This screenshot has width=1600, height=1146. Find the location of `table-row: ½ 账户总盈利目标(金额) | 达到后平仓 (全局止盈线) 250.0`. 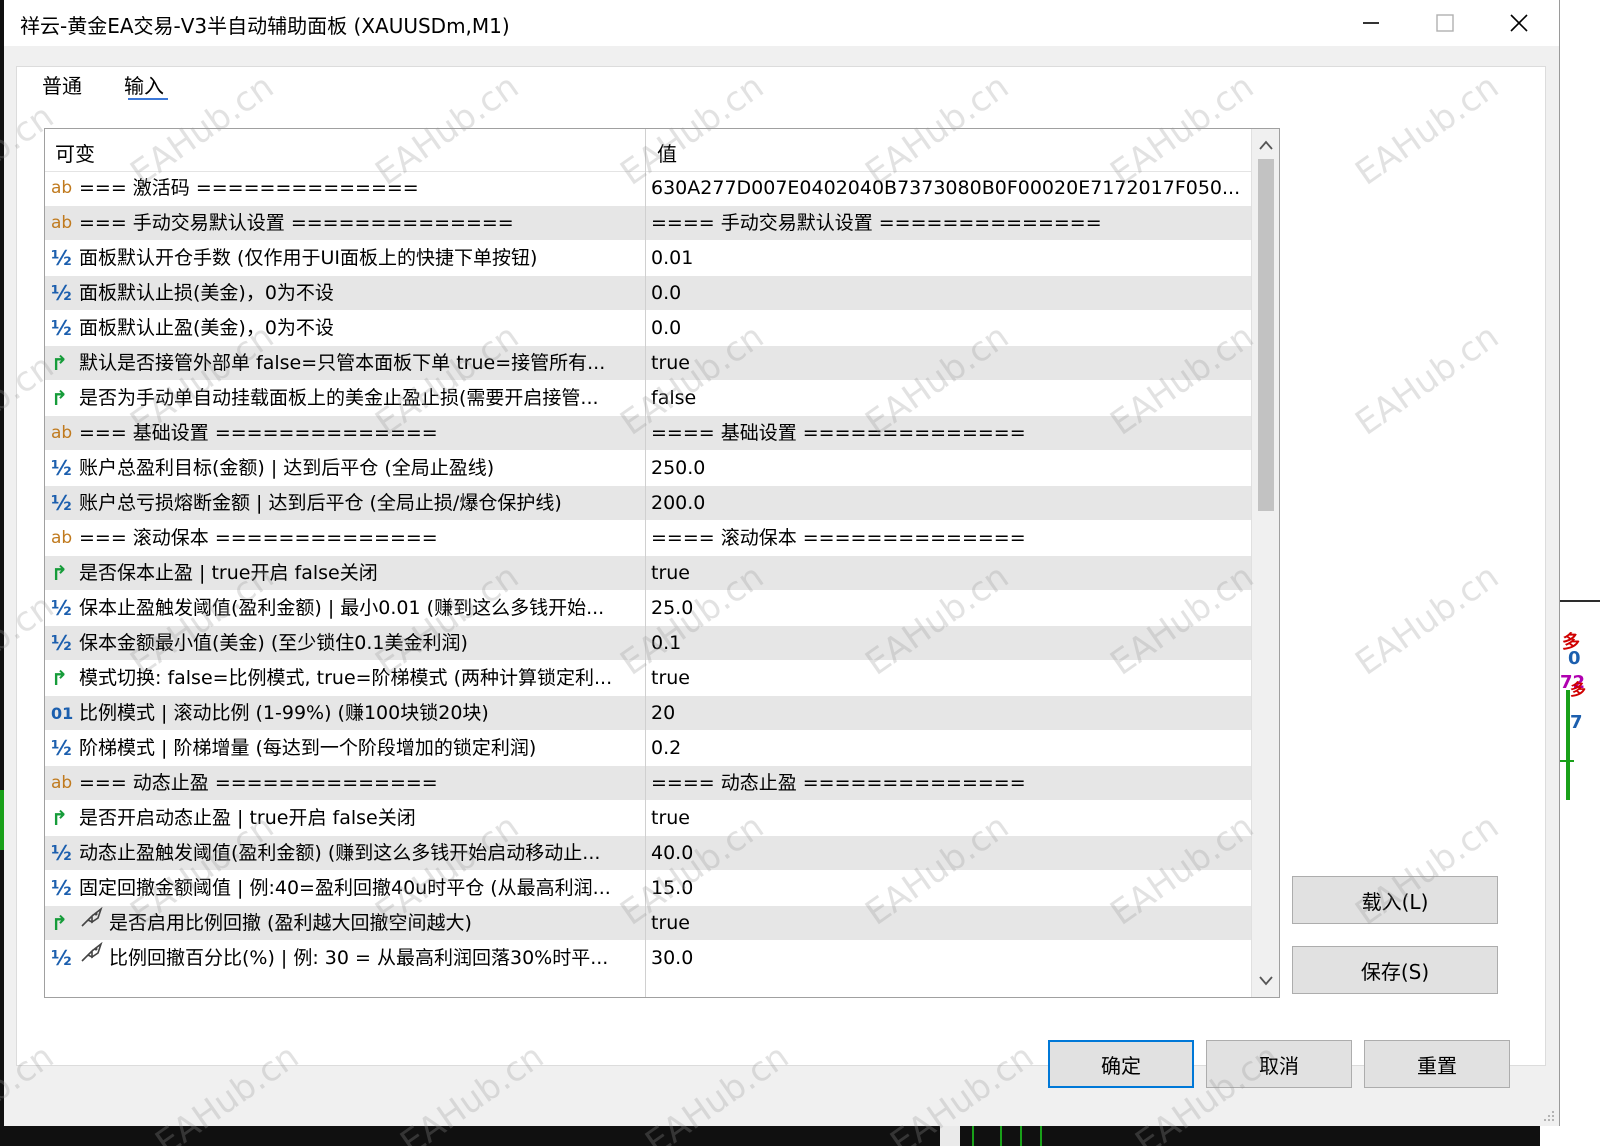

table-row: ½ 账户总盈利目标(金额) | 达到后平仓 (全局止盈线) 250.0 is located at coordinates (648, 468).